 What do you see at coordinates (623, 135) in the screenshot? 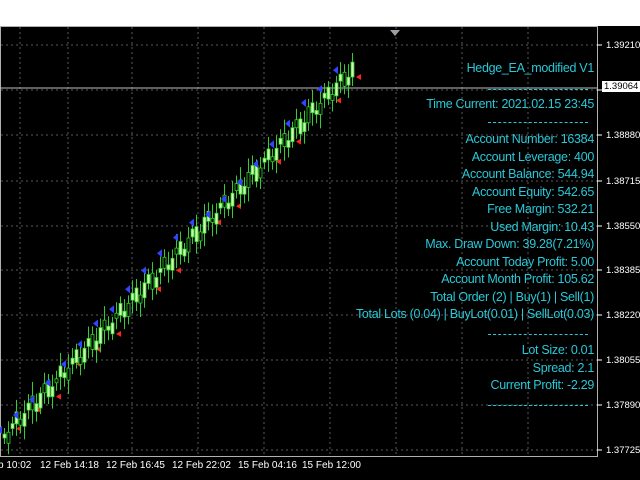
I see `price-axis-label: 1.38880` at bounding box center [623, 135].